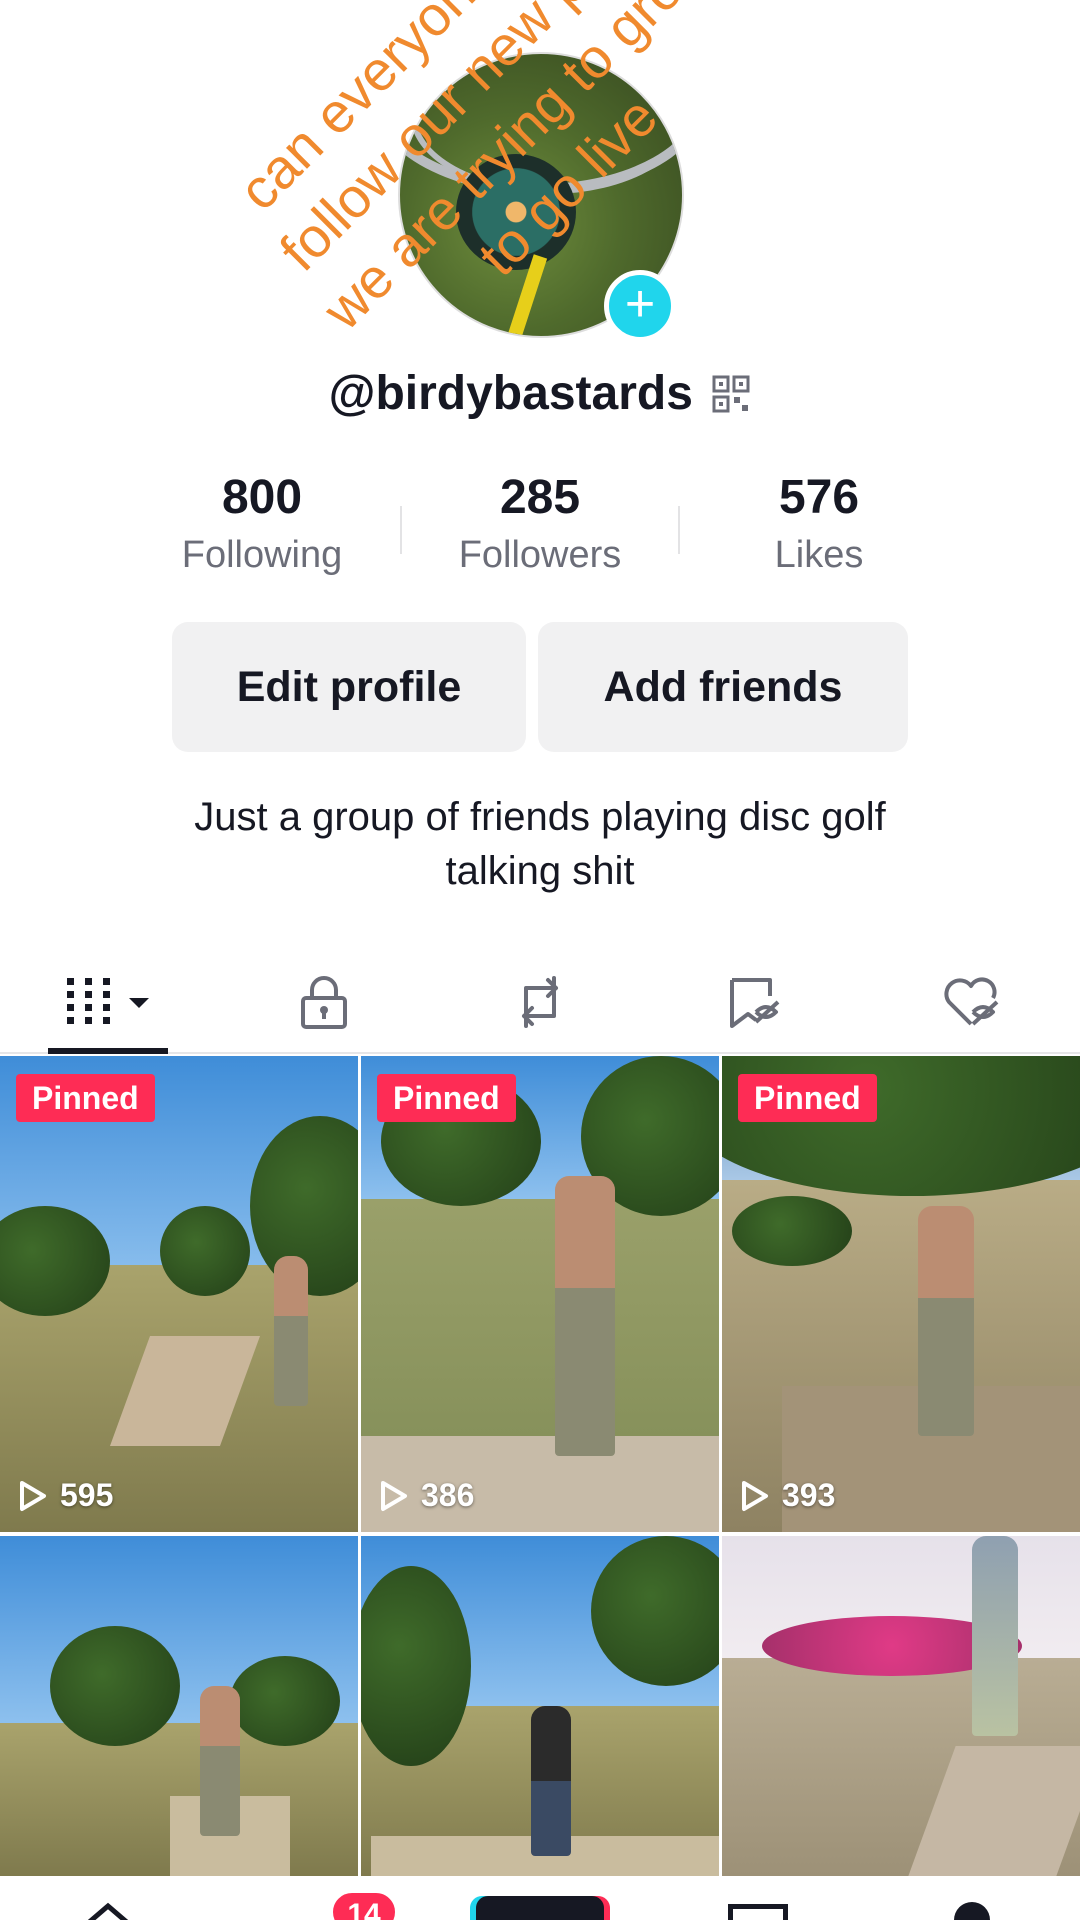 The image size is (1080, 1920). Describe the element at coordinates (179, 1294) in the screenshot. I see `video-thumbnail: Pinned 595` at that location.